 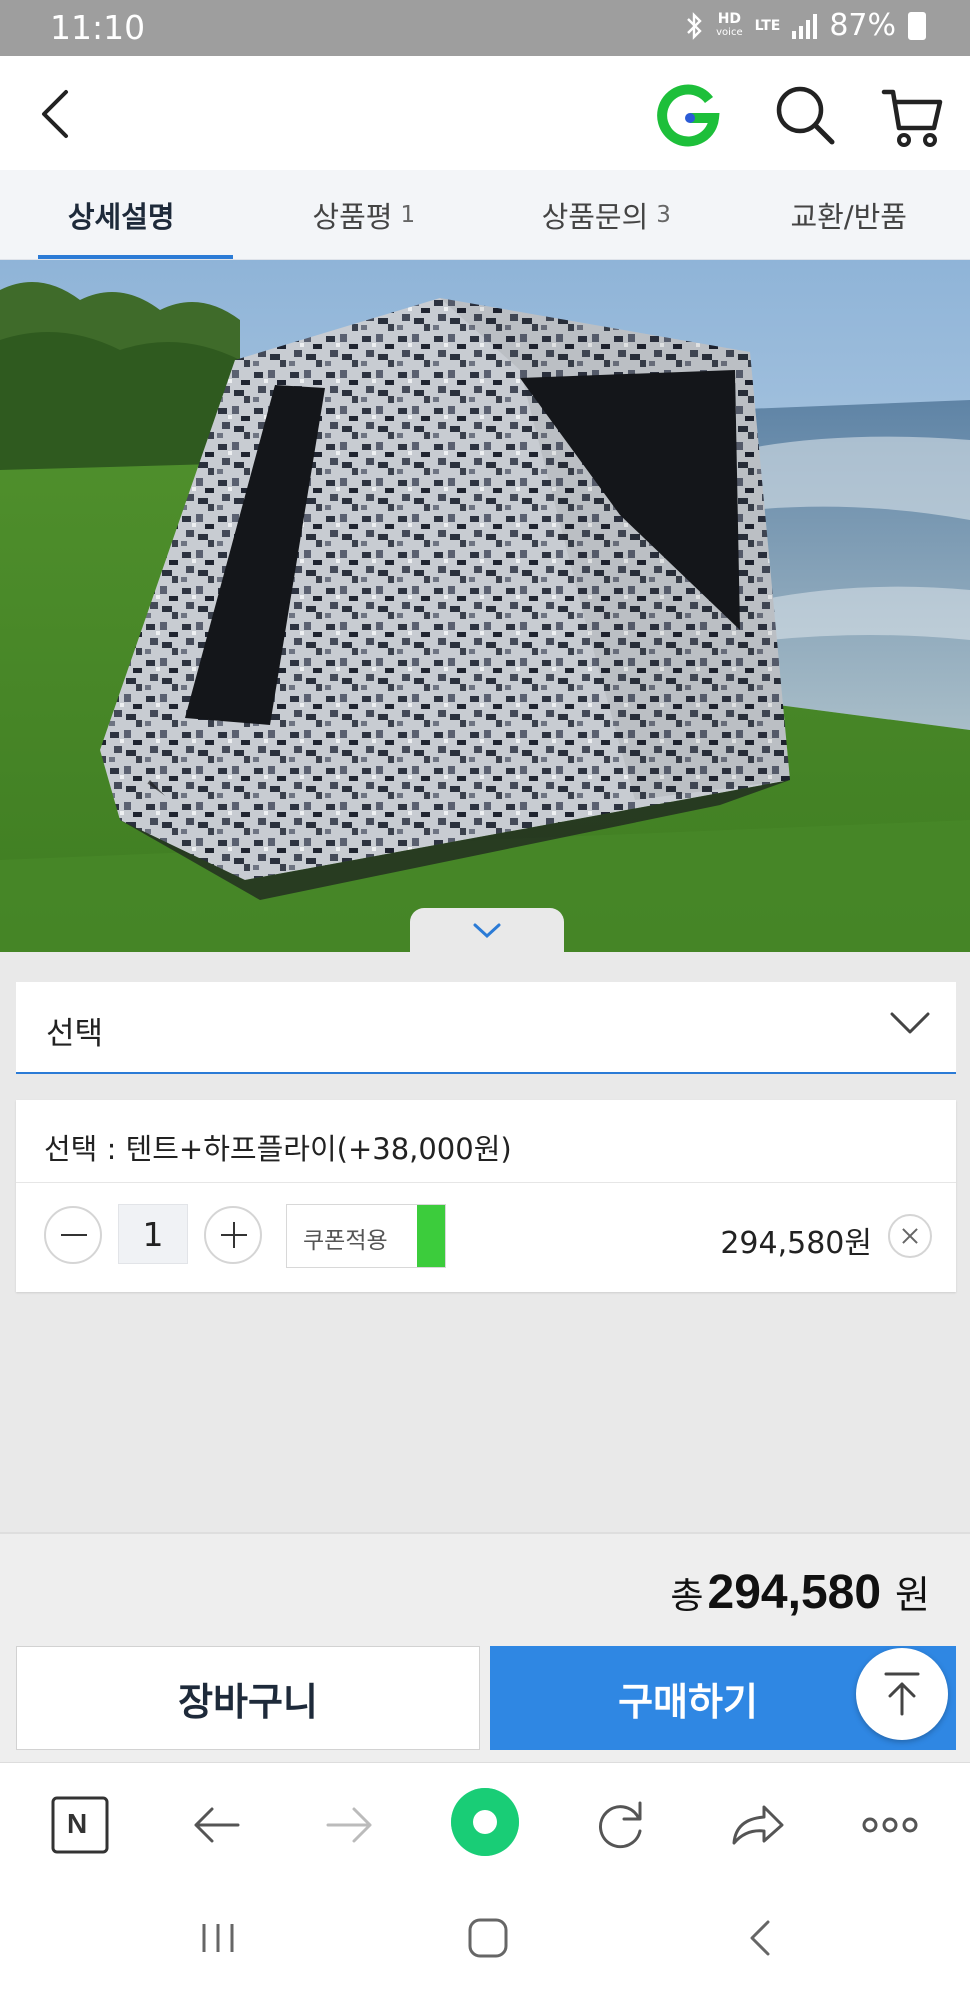 What do you see at coordinates (364, 214) in the screenshot?
I see `tab-reviews: 상품평 1` at bounding box center [364, 214].